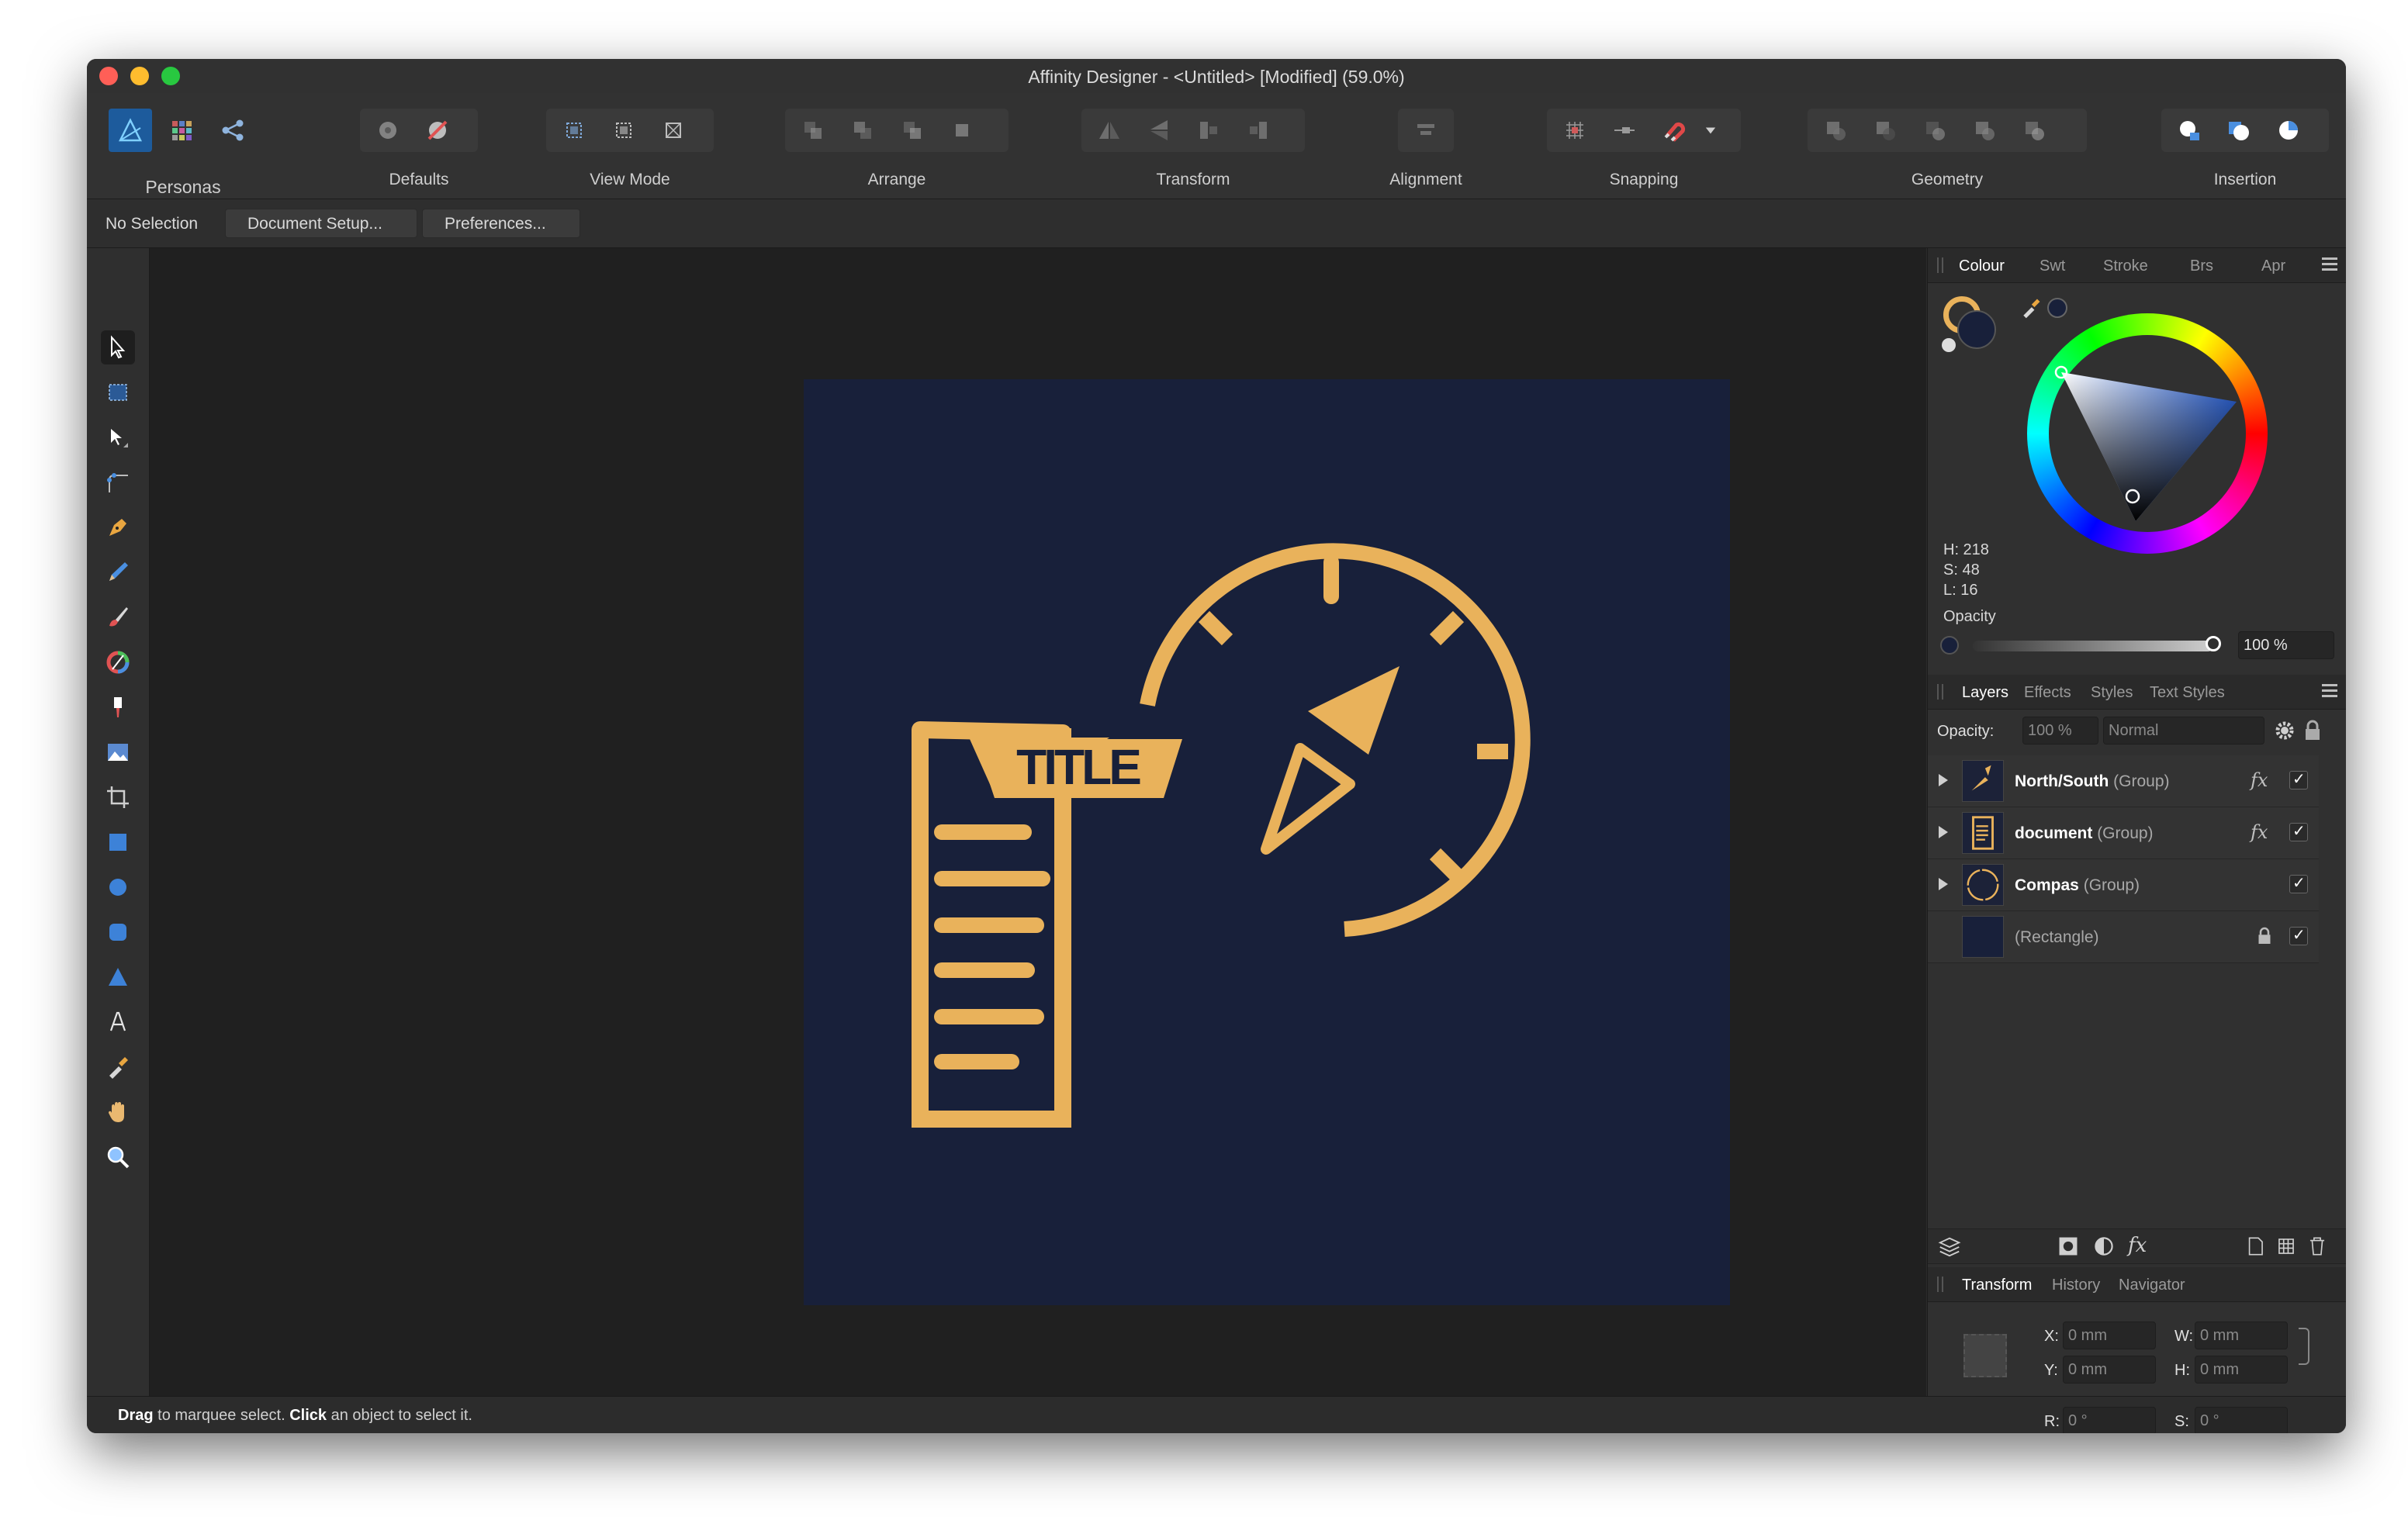  Describe the element at coordinates (2109, 1420) in the screenshot. I see `rotation-field: 0 °` at that location.